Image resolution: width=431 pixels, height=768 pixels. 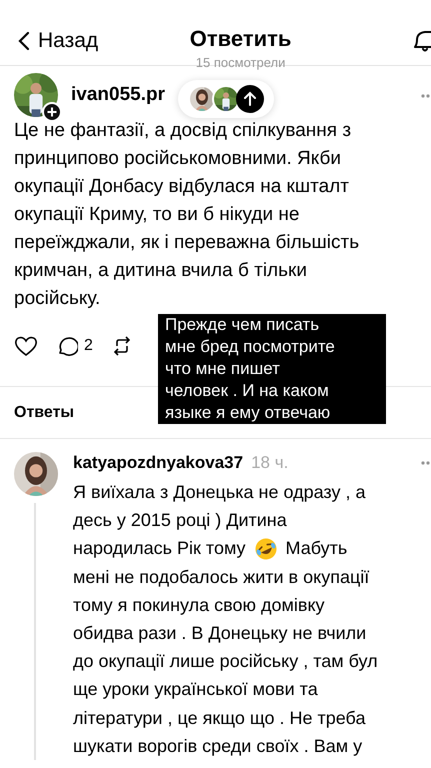 I want to click on reply-text: до окупації лише російську , там бул, so click(x=225, y=662).